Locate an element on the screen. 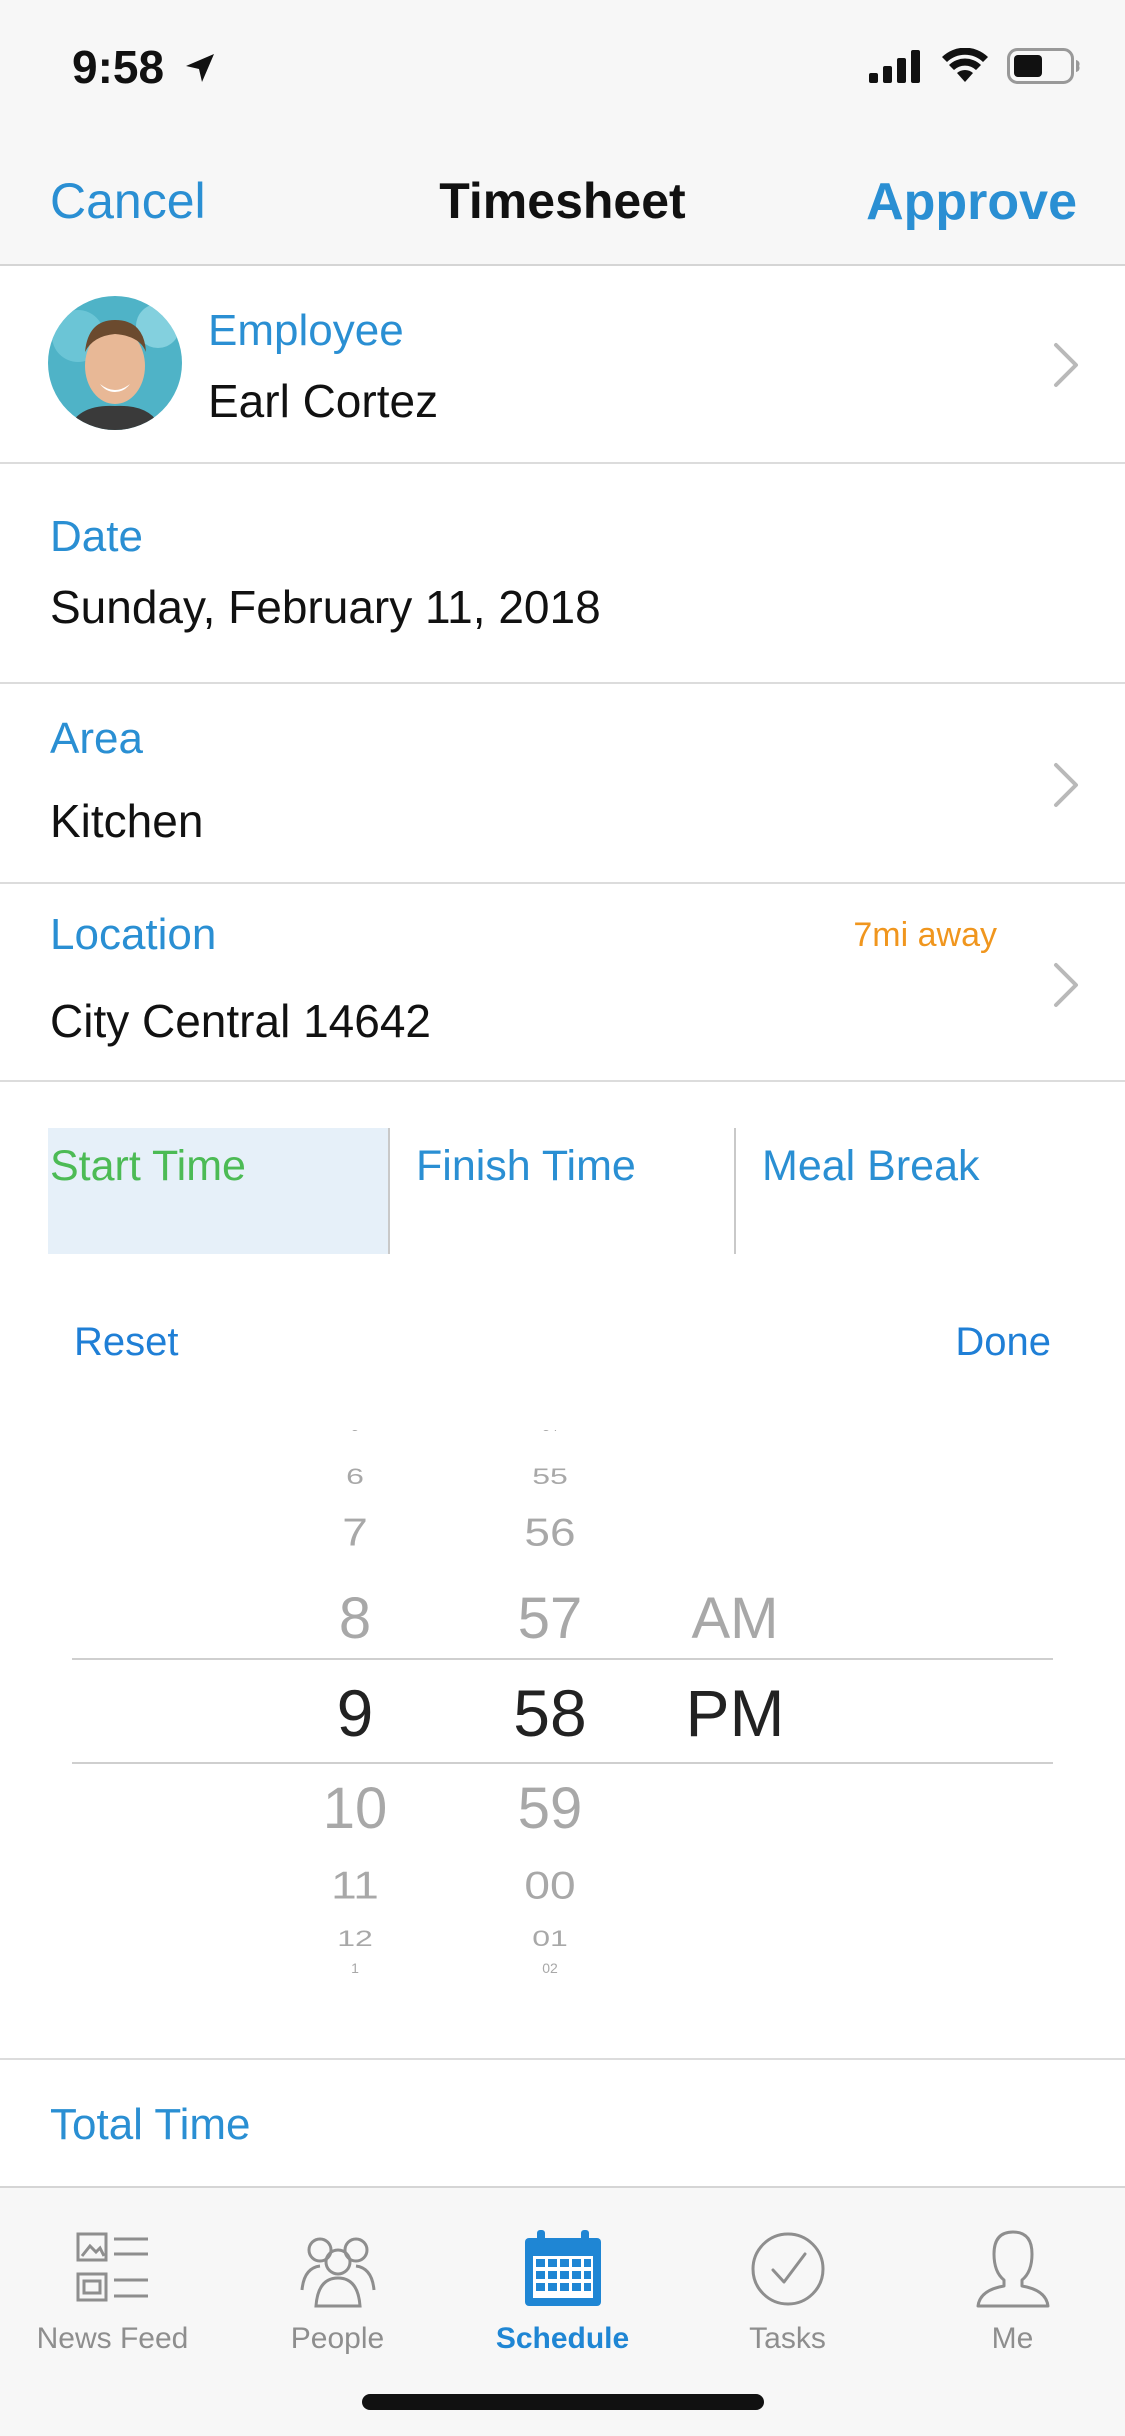 This screenshot has height=2436, width=1125. total-time-label: Total Time is located at coordinates (150, 2124).